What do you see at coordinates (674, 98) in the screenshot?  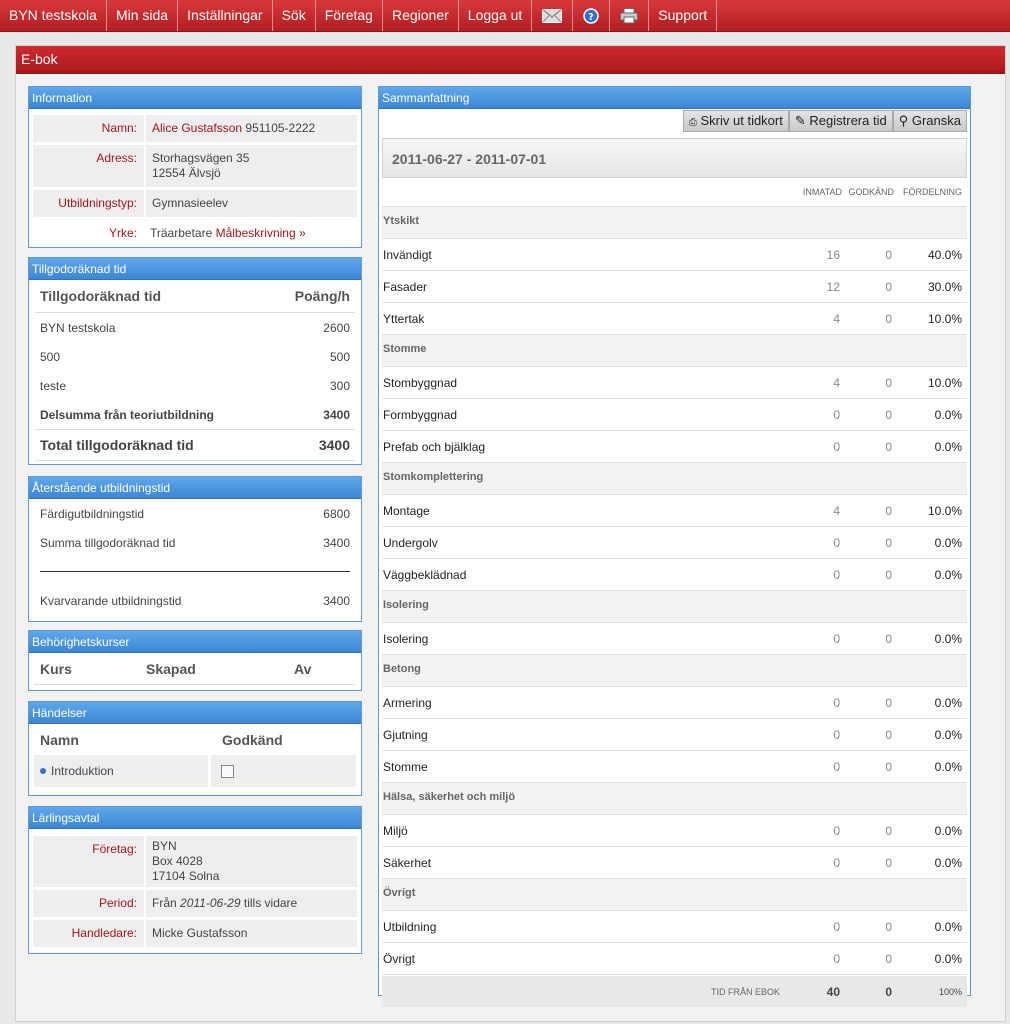 I see `summary-title: Sammanfattning` at bounding box center [674, 98].